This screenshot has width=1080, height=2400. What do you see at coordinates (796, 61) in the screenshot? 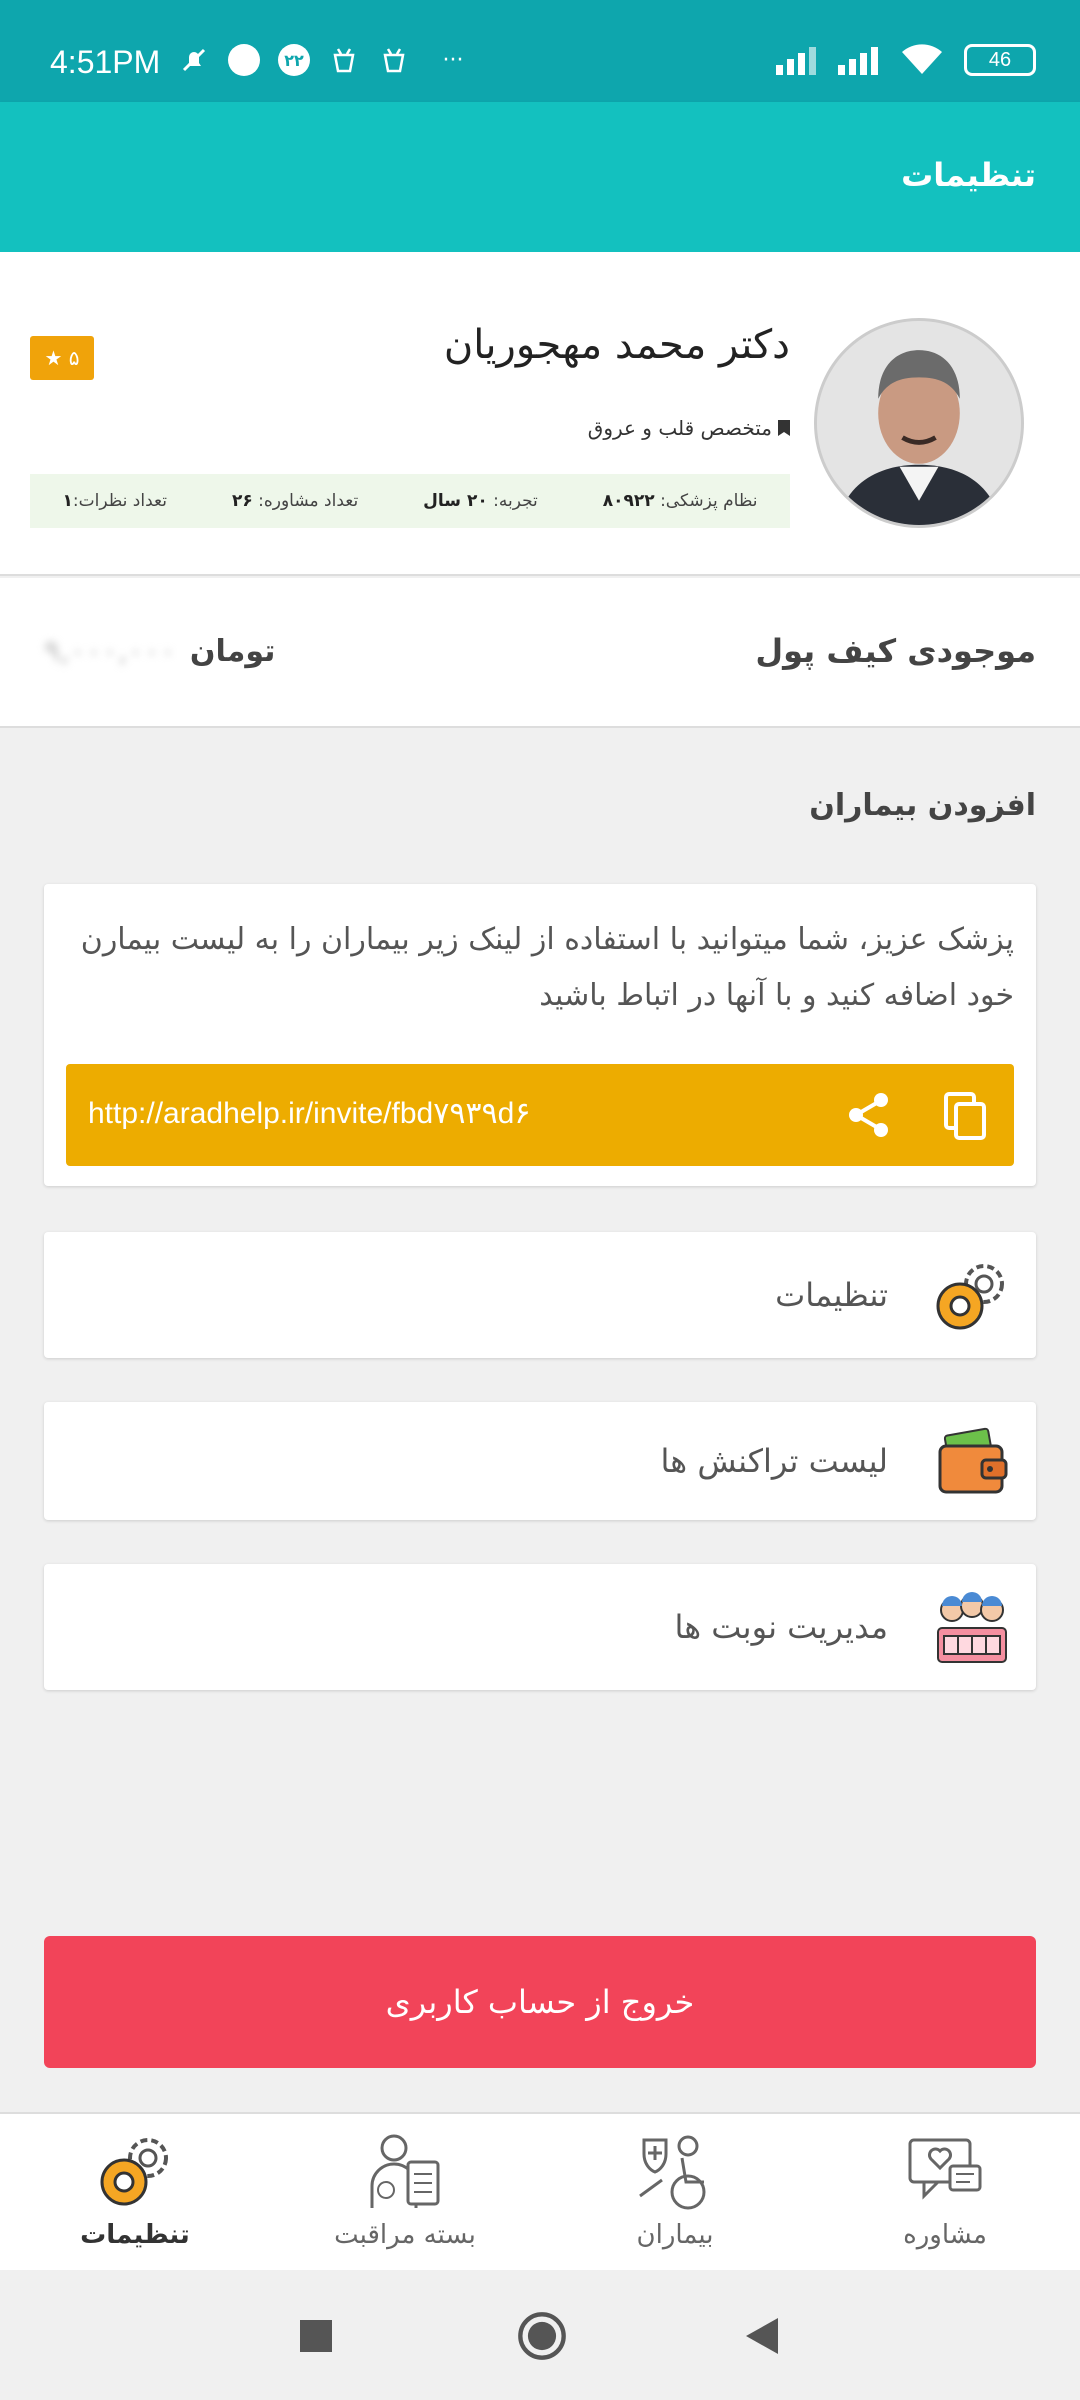
I see `signal-icon` at bounding box center [796, 61].